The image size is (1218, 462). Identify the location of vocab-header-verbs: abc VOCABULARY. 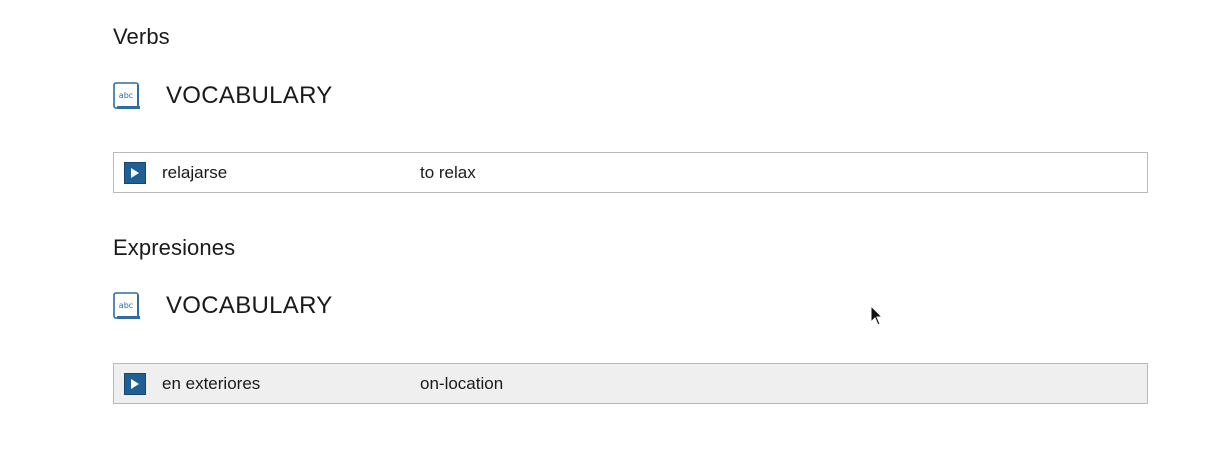
(223, 96).